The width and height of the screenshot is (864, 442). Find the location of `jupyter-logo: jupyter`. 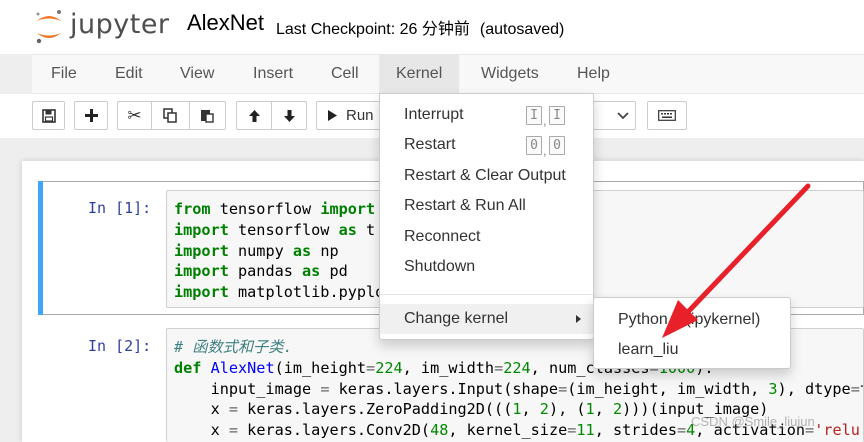

jupyter-logo: jupyter is located at coordinates (102, 26).